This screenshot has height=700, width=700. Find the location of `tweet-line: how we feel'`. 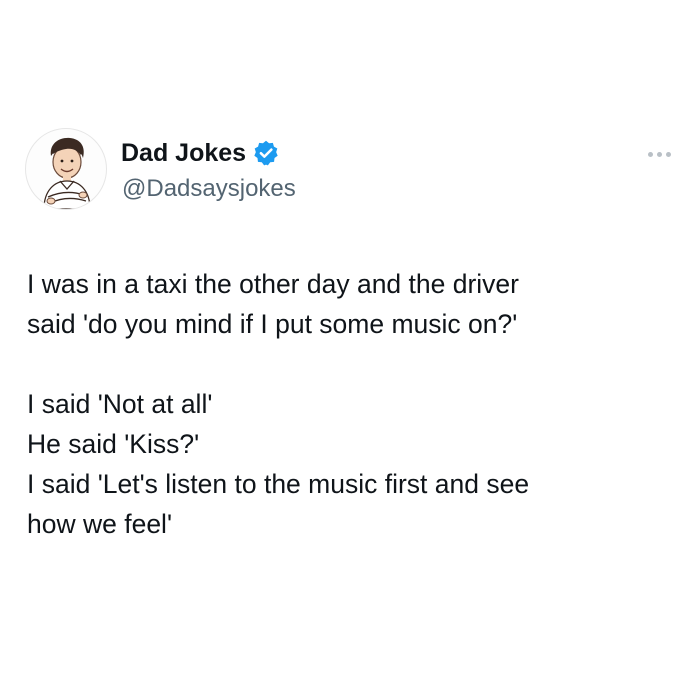

tweet-line: how we feel' is located at coordinates (99, 524).